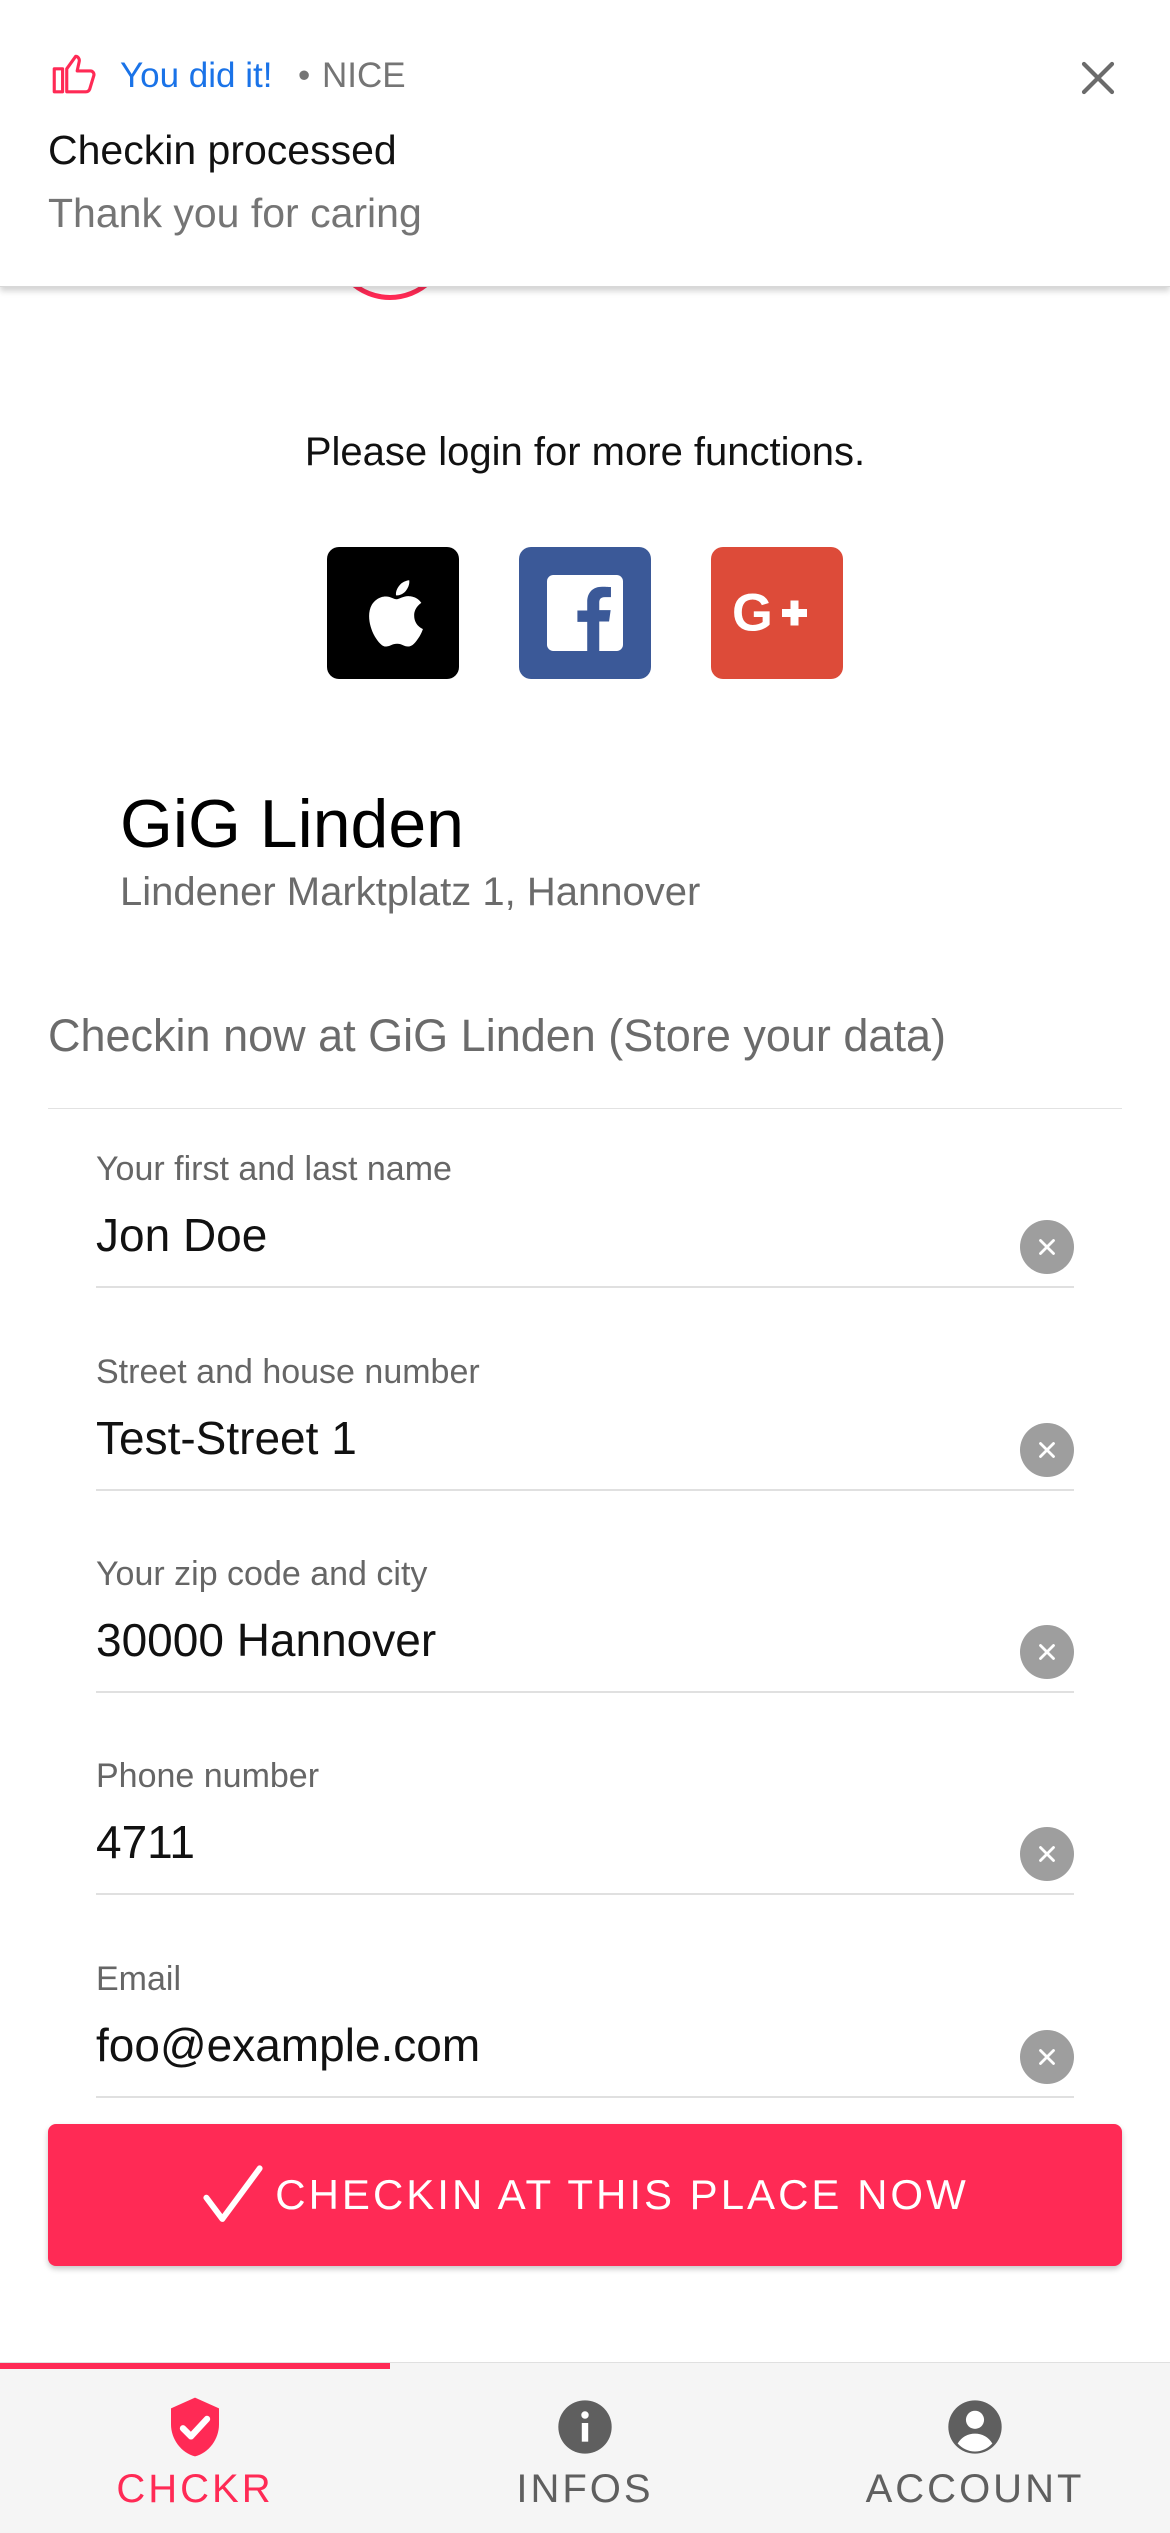 The height and width of the screenshot is (2533, 1170). What do you see at coordinates (222, 150) in the screenshot?
I see `notification-title: Checkin processed` at bounding box center [222, 150].